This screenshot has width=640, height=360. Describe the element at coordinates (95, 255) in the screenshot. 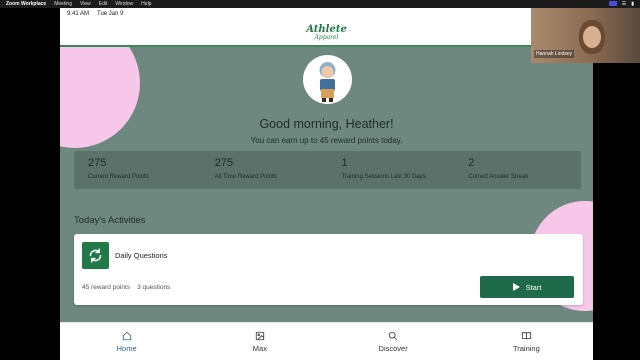

I see `refresh-icon` at that location.